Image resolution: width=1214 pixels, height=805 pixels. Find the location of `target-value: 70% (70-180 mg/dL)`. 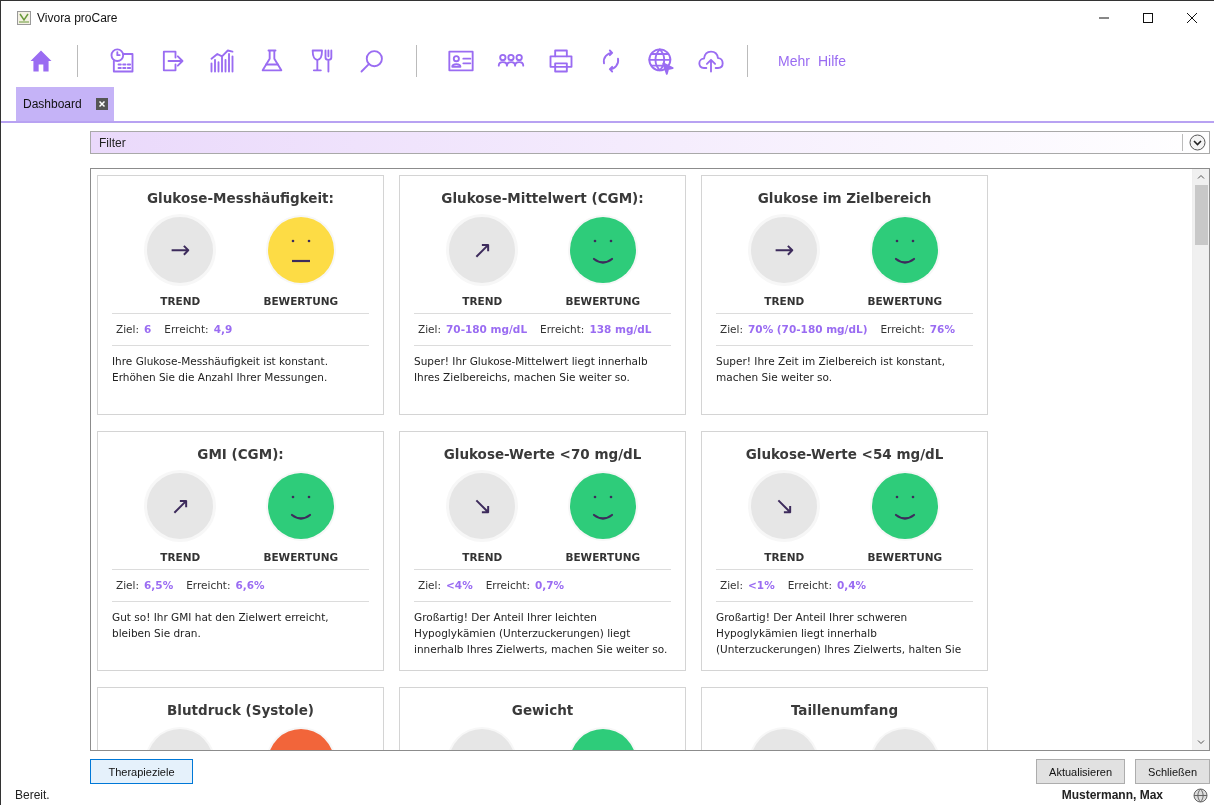

target-value: 70% (70-180 mg/dL) is located at coordinates (808, 329).